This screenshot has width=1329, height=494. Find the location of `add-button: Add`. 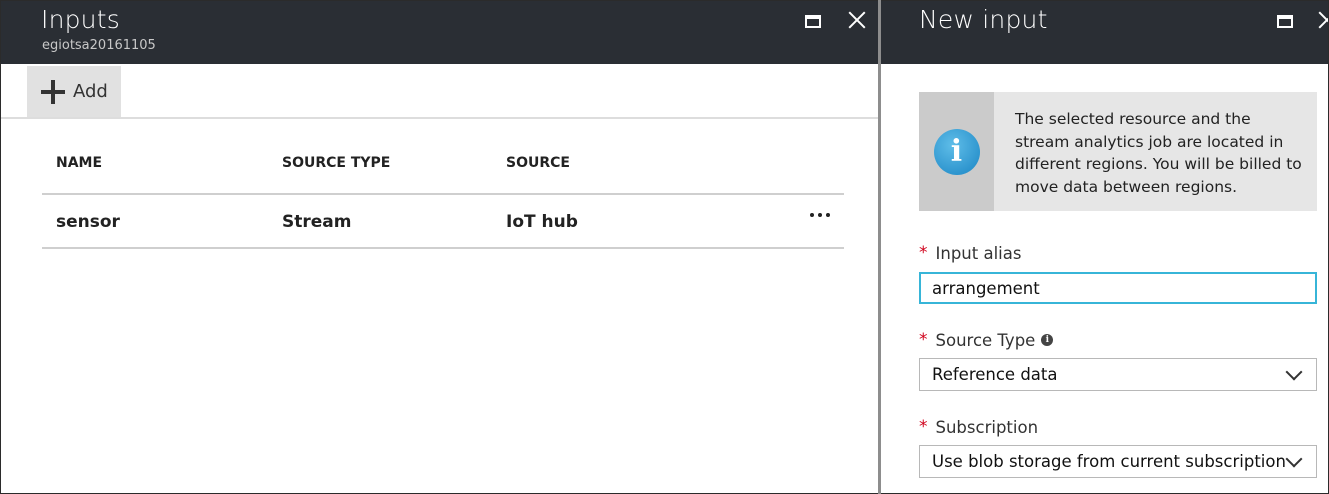

add-button: Add is located at coordinates (74, 91).